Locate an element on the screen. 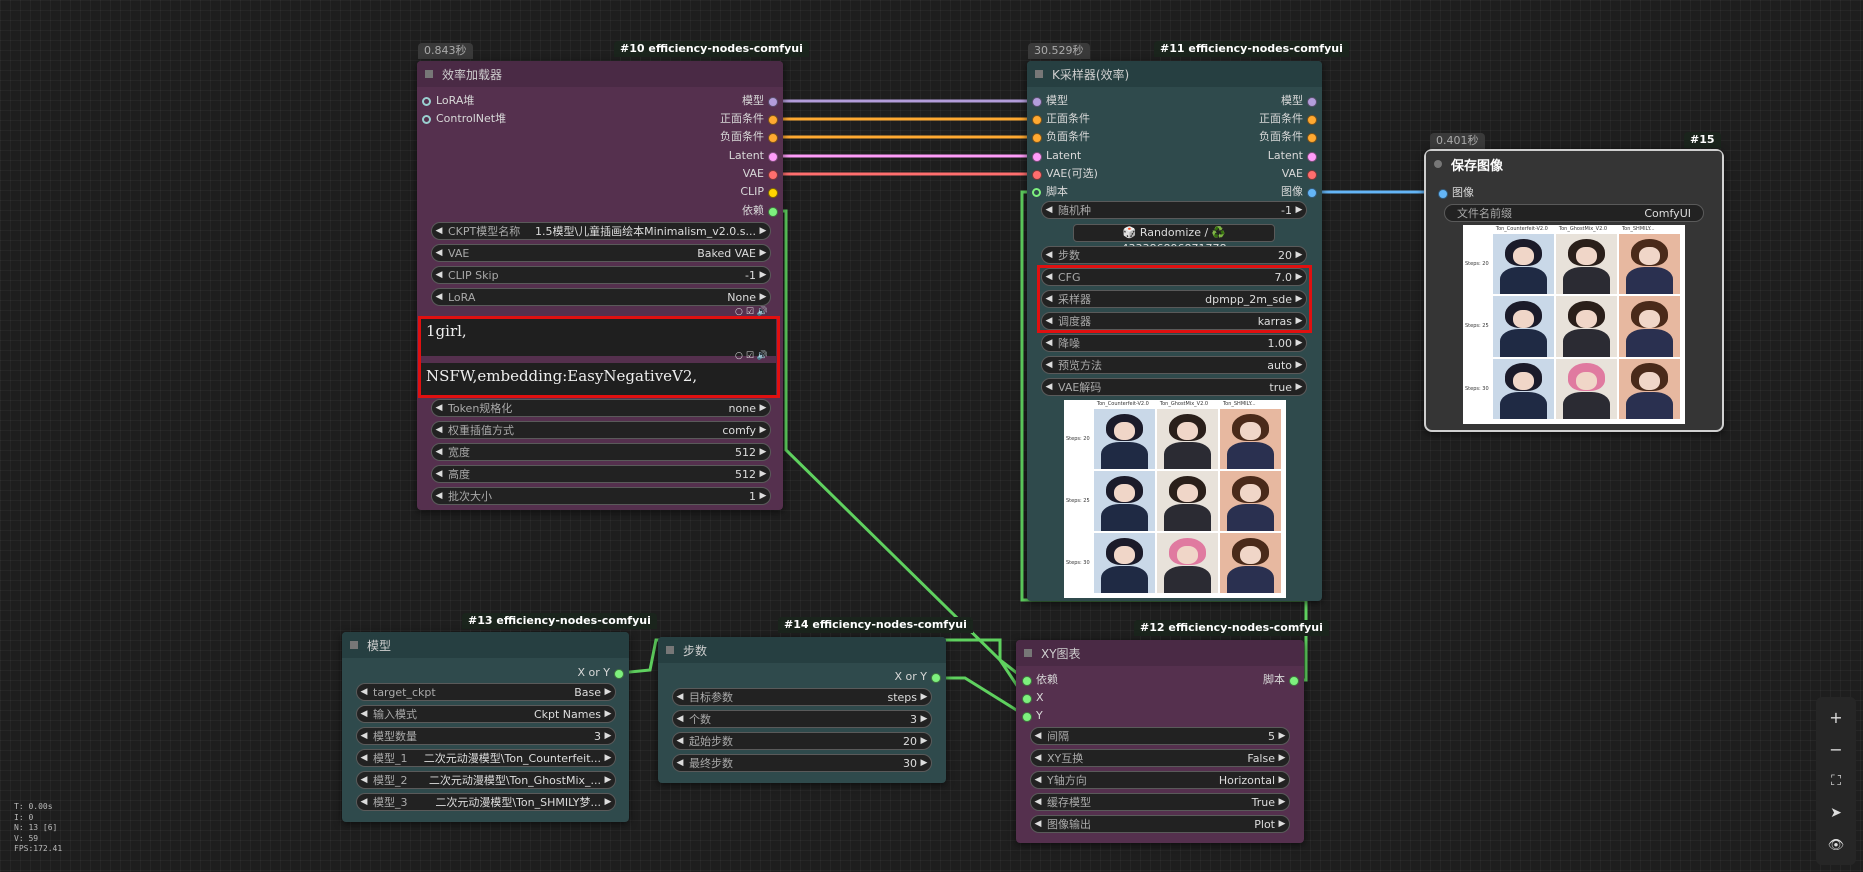  widget-model-1: ◀ 模型_1 二次元动漫模型\Ton_Counterfeit... ▶ is located at coordinates (486, 758).